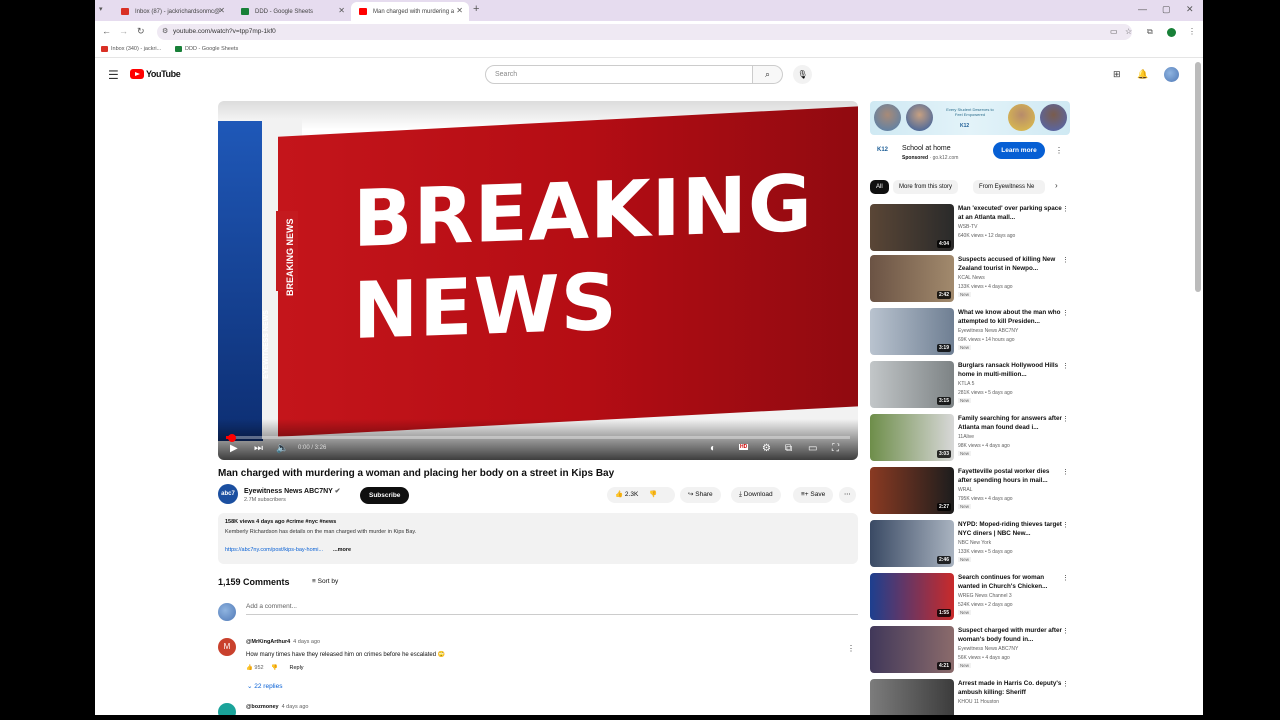 This screenshot has height=720, width=1280. Describe the element at coordinates (113, 75) in the screenshot. I see `hamburger-menu-icon: ☰` at that location.